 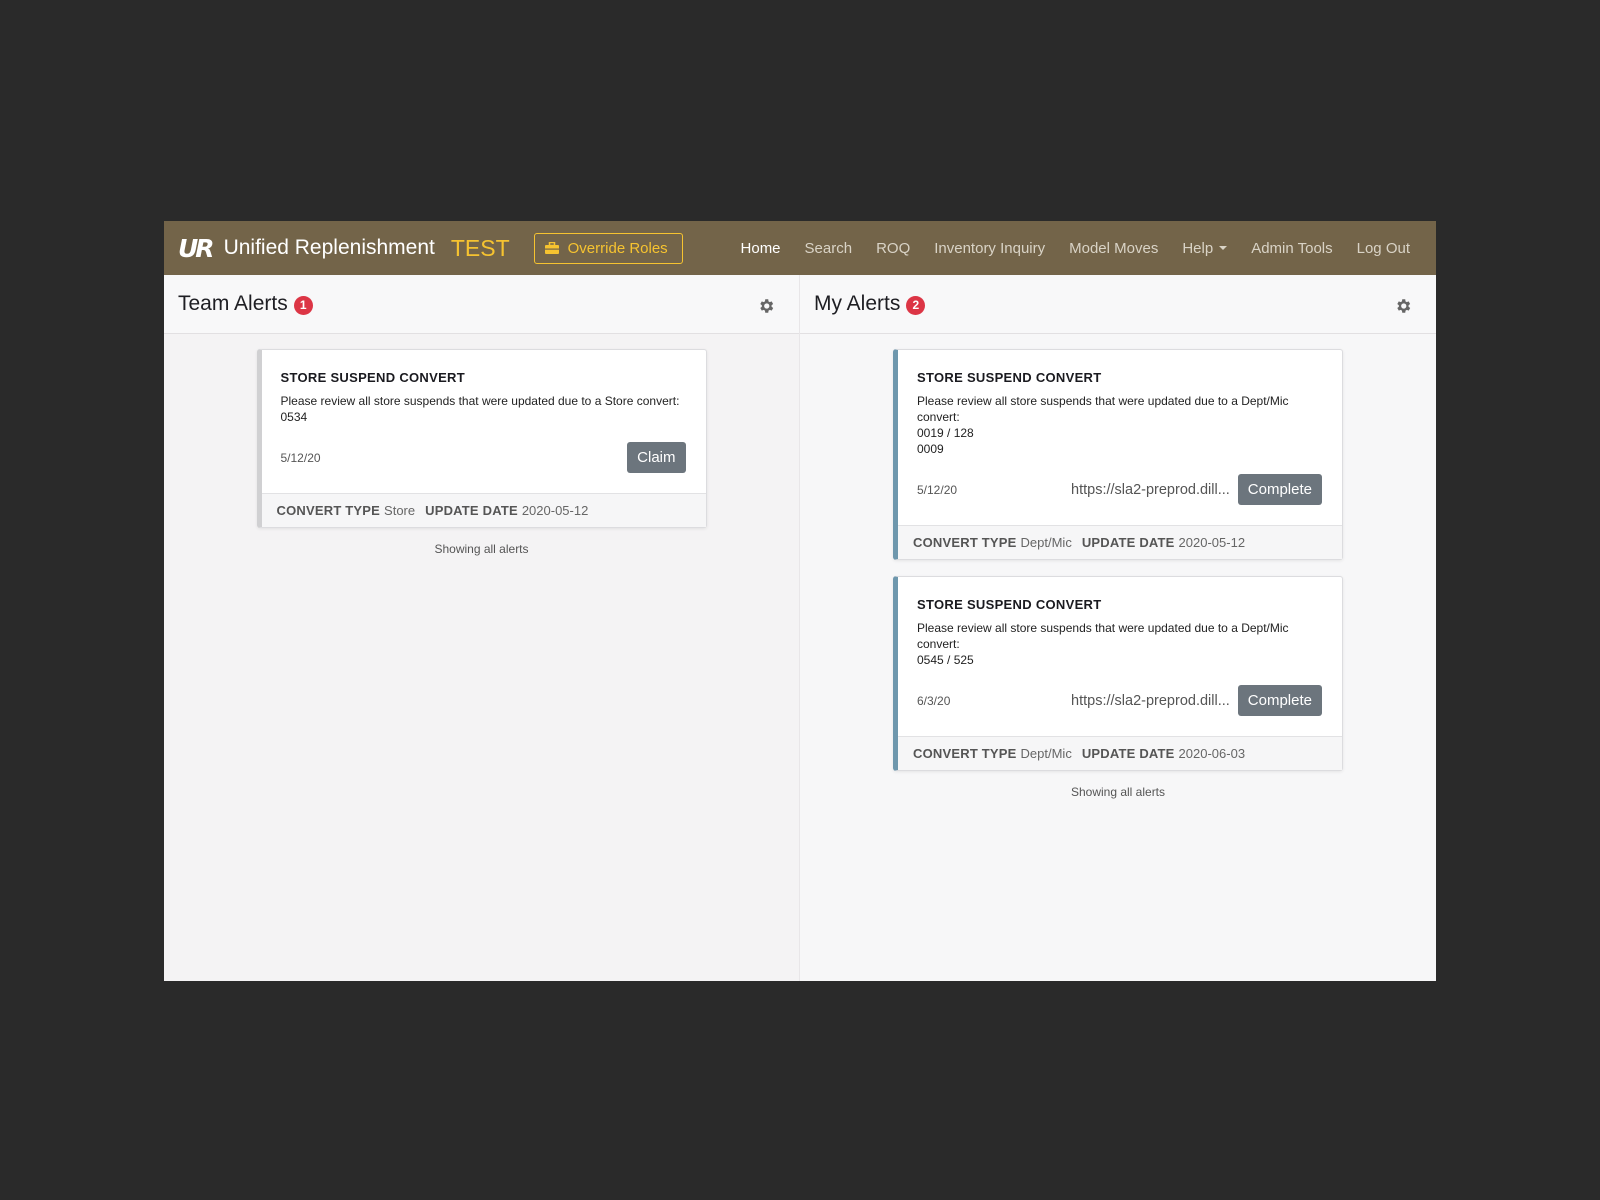 What do you see at coordinates (857, 303) in the screenshot?
I see `my-alerts-title: My Alerts` at bounding box center [857, 303].